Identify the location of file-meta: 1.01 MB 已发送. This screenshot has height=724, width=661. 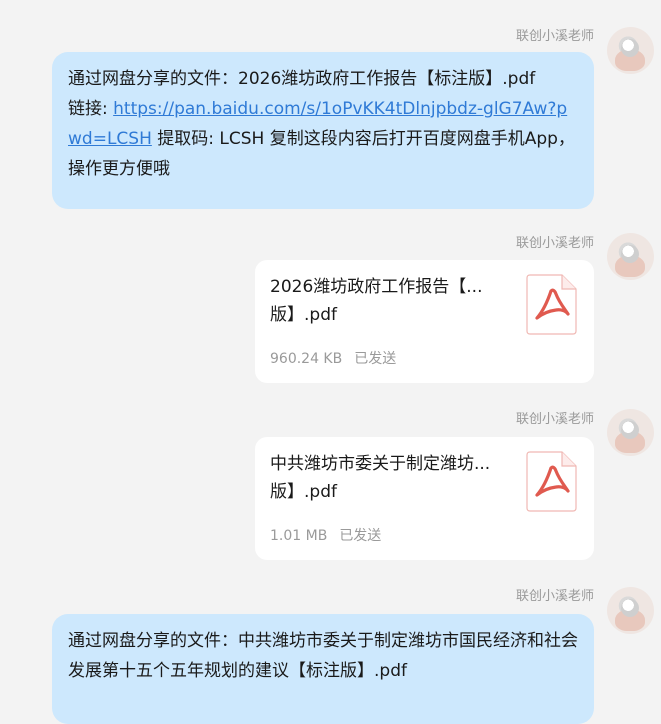
(325, 535).